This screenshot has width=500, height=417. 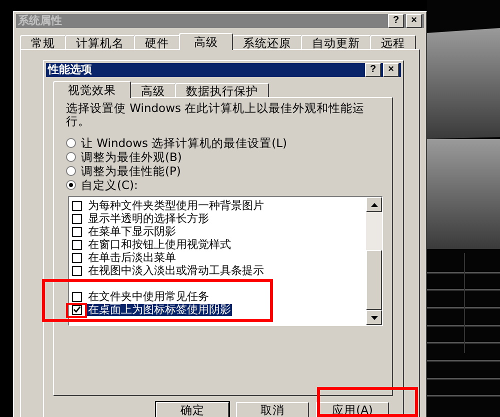 I want to click on down-arrow-icon, so click(x=374, y=318).